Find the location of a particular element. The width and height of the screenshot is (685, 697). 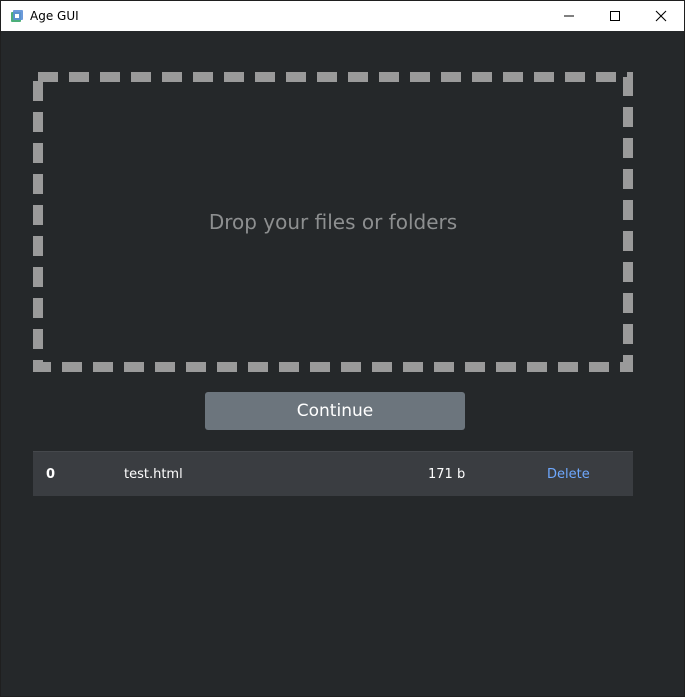

file-list: 0 test.html 171 b Delete is located at coordinates (333, 473).